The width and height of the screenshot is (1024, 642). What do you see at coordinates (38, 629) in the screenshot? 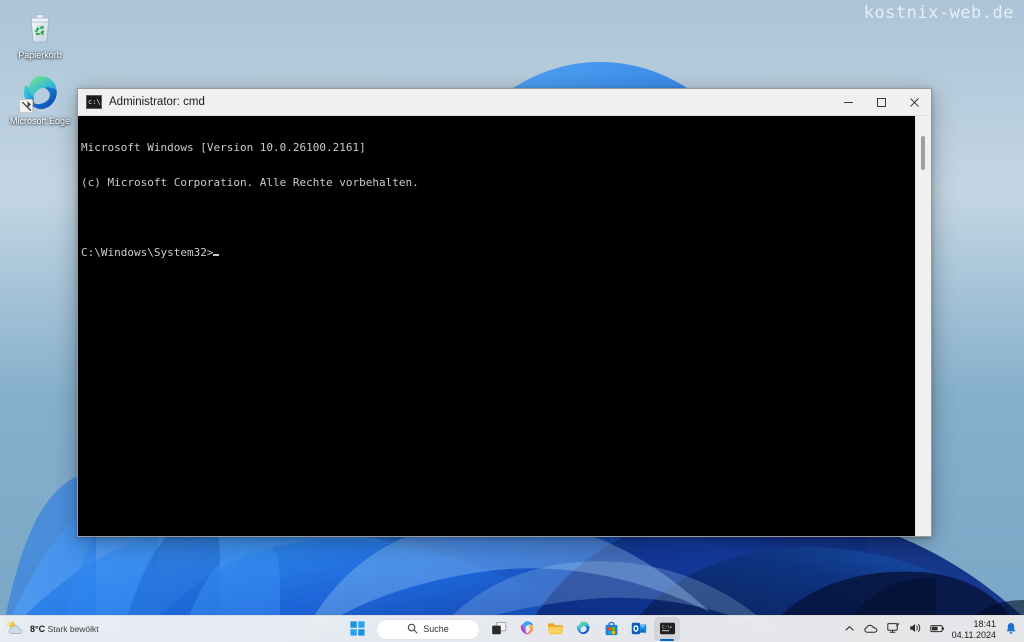
I see `weather-temperature: 8°C` at bounding box center [38, 629].